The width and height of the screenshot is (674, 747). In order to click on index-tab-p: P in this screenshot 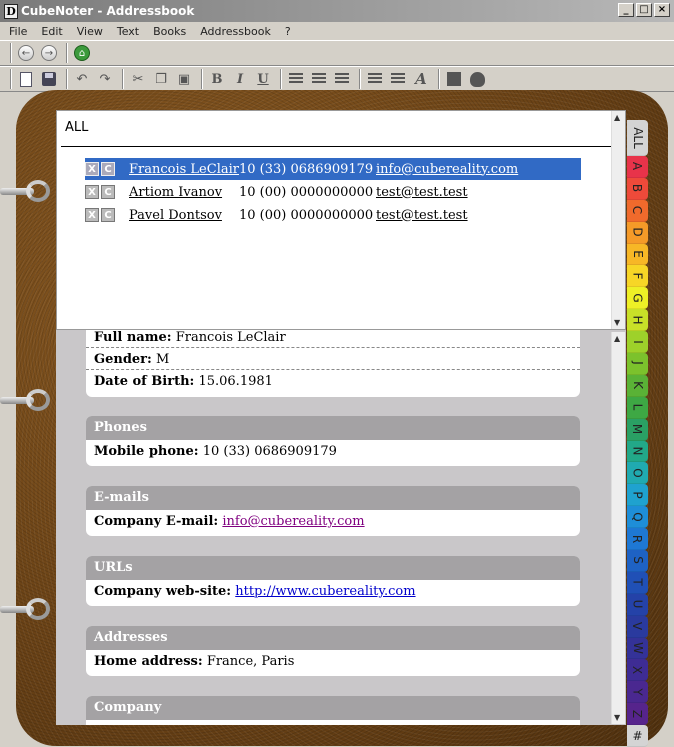, I will do `click(637, 495)`.